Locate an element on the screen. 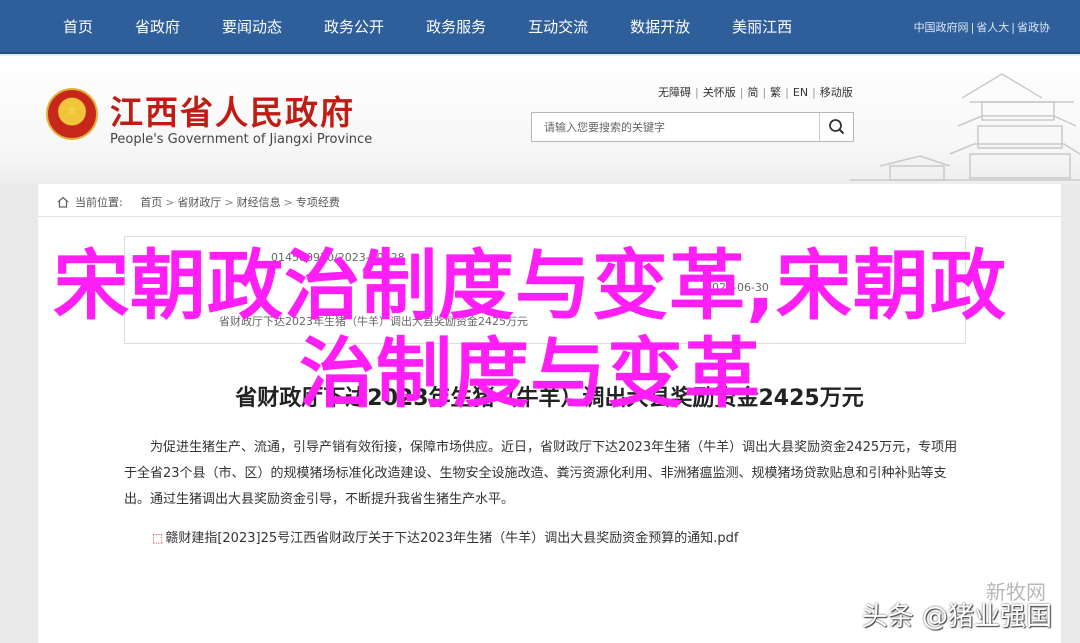 This screenshot has width=1080, height=643. link-english: EN is located at coordinates (800, 92).